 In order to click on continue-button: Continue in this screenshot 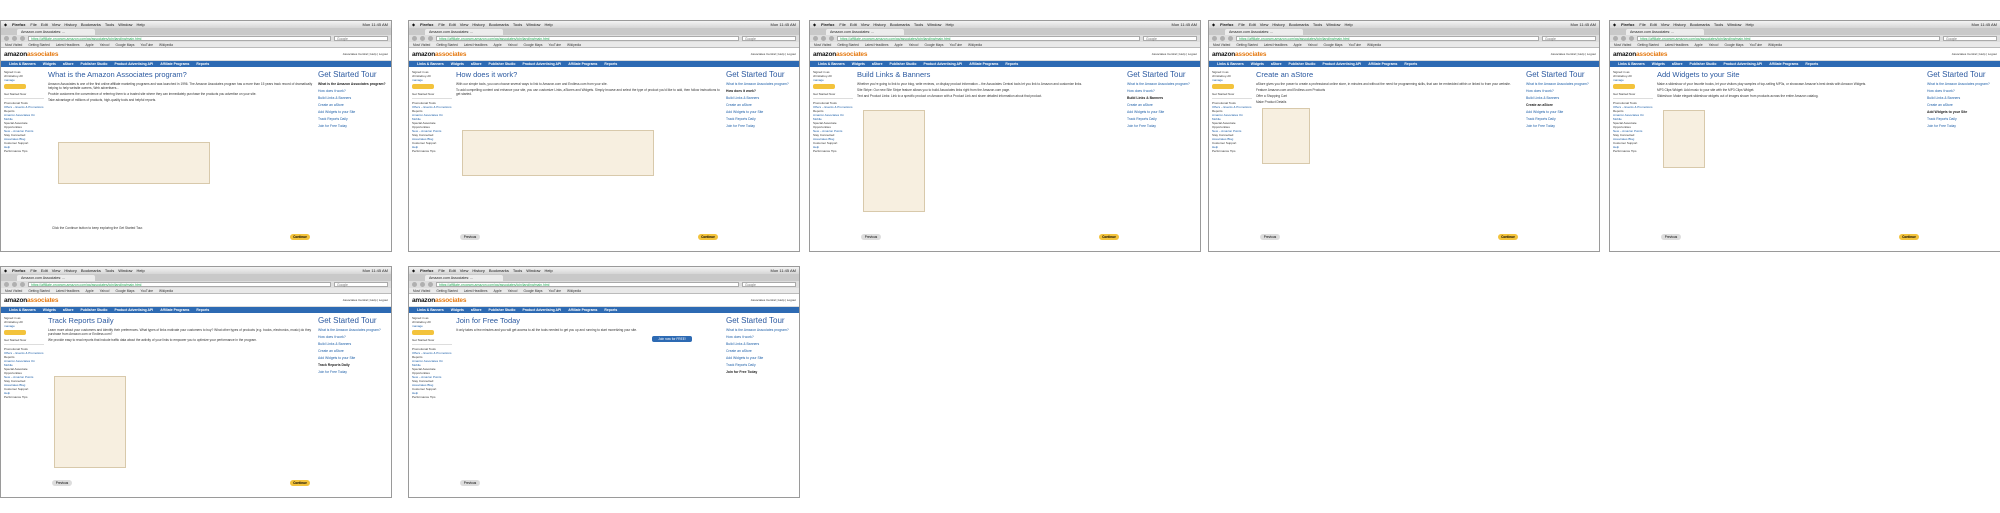, I will do `click(300, 237)`.